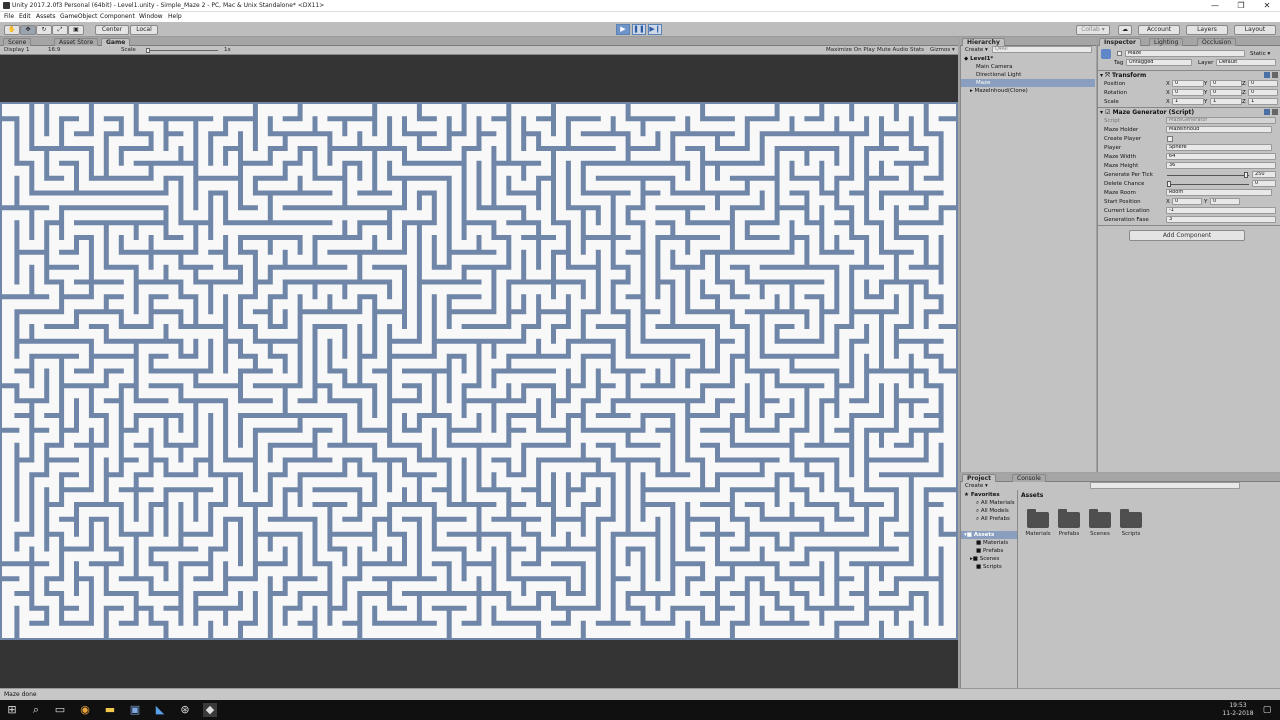 The height and width of the screenshot is (720, 1280). What do you see at coordinates (1226, 92) in the screenshot?
I see `rotation-y-input: 0` at bounding box center [1226, 92].